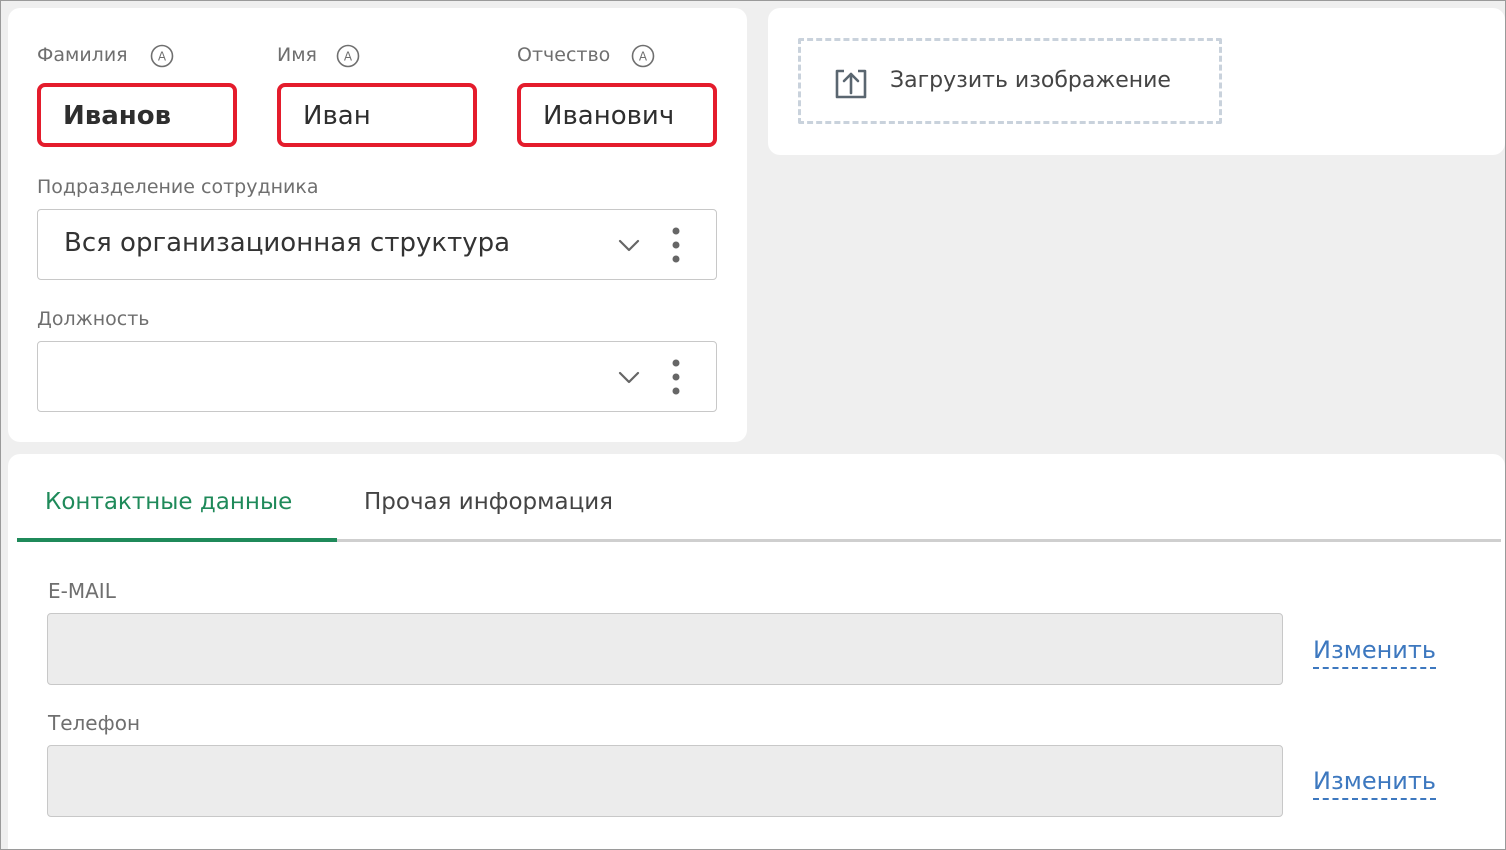 The width and height of the screenshot is (1506, 850). I want to click on last-name-field: Иванов, so click(137, 115).